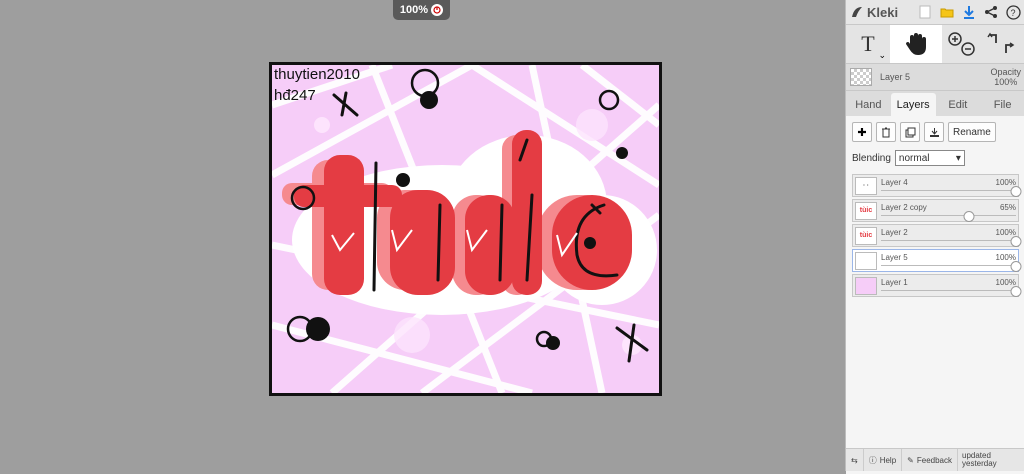 The width and height of the screenshot is (1024, 474). I want to click on share-icon, so click(991, 12).